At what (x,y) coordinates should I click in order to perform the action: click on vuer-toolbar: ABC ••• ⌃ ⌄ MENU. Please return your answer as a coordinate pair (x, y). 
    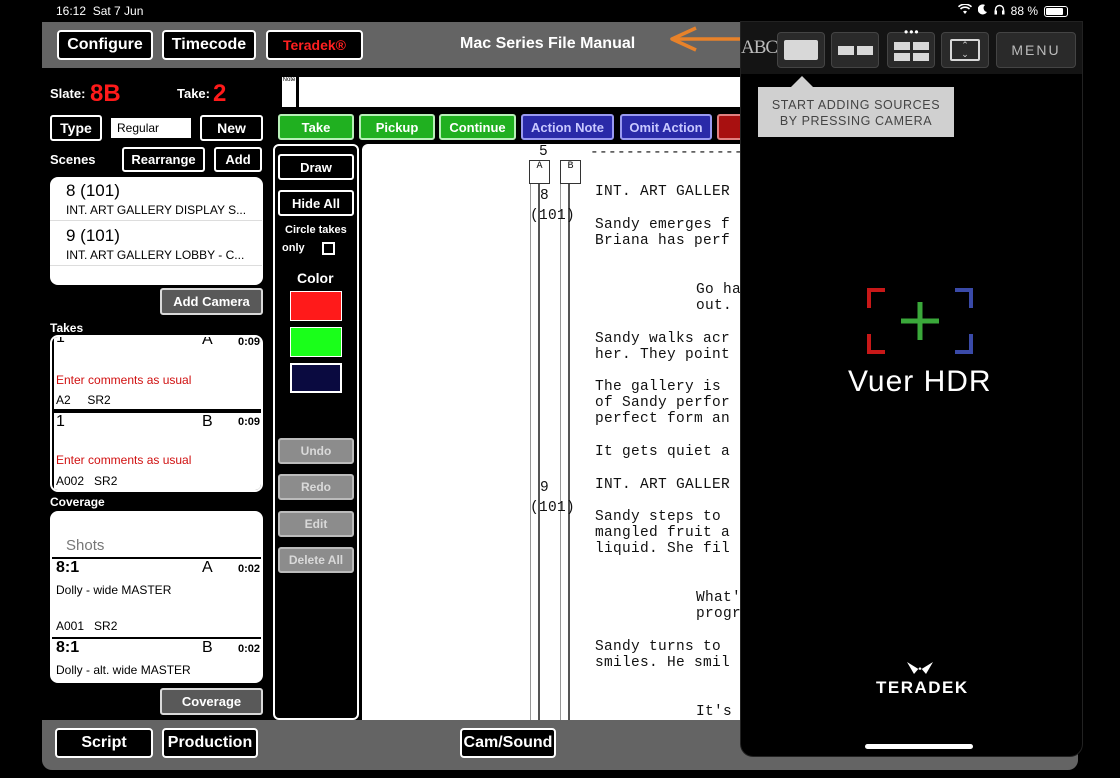
    Looking at the image, I should click on (911, 48).